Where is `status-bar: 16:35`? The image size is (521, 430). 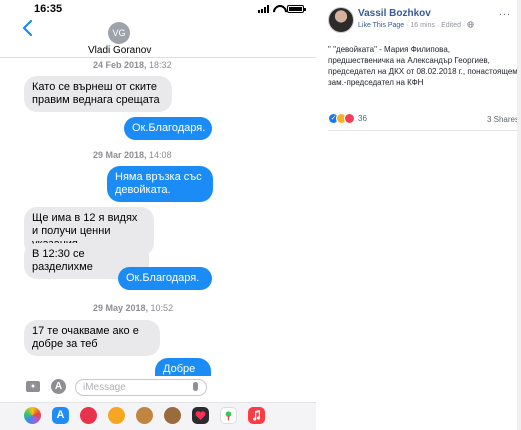
status-bar: 16:35 is located at coordinates (158, 9).